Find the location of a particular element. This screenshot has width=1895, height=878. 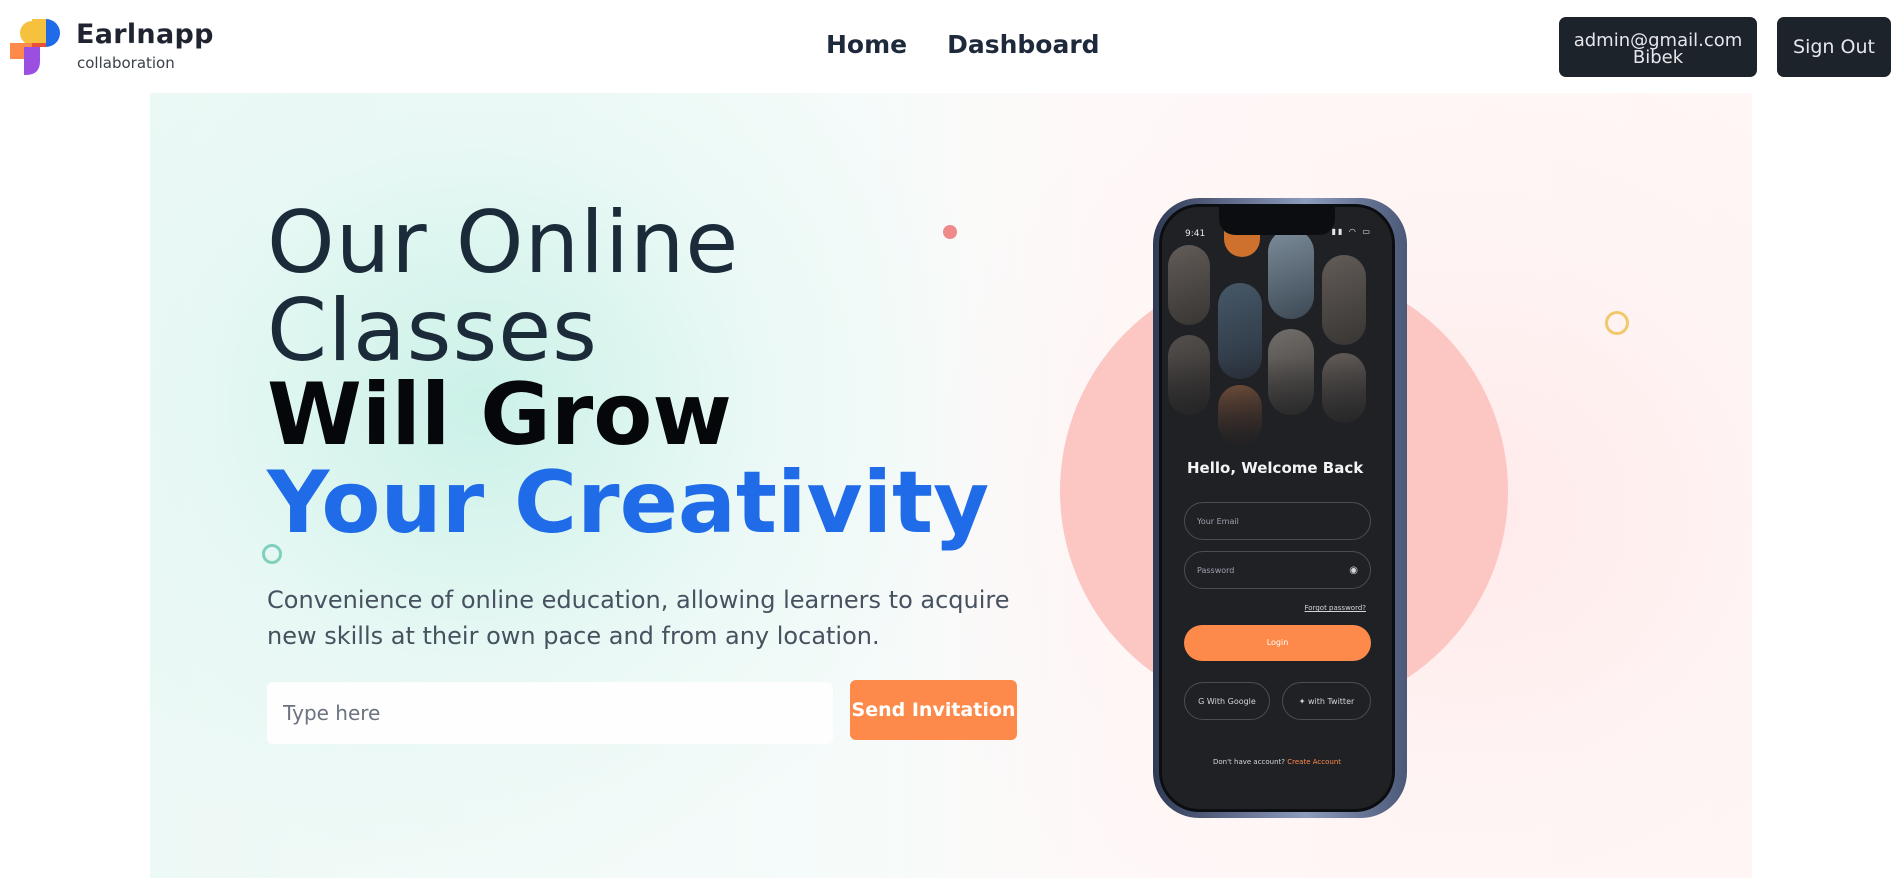

main-nav: Home Dashboard is located at coordinates (963, 44).